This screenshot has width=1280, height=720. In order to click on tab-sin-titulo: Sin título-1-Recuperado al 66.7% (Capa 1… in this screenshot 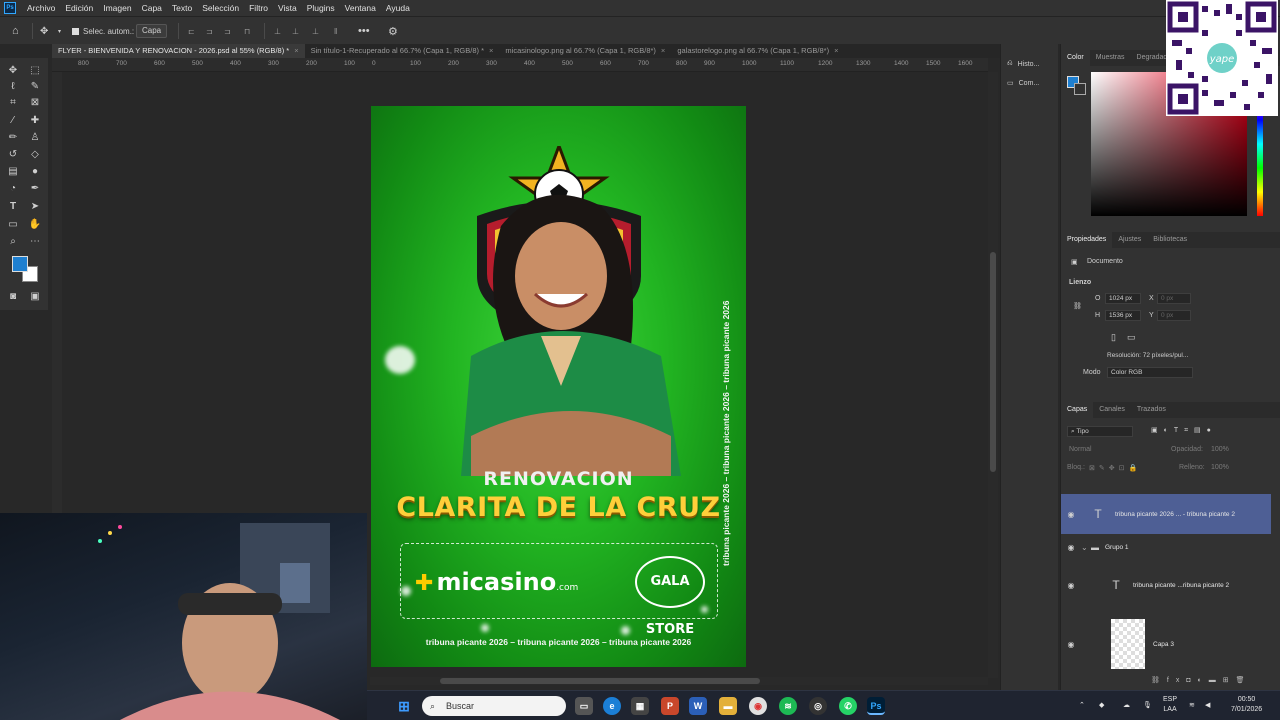, I will do `click(402, 51)`.